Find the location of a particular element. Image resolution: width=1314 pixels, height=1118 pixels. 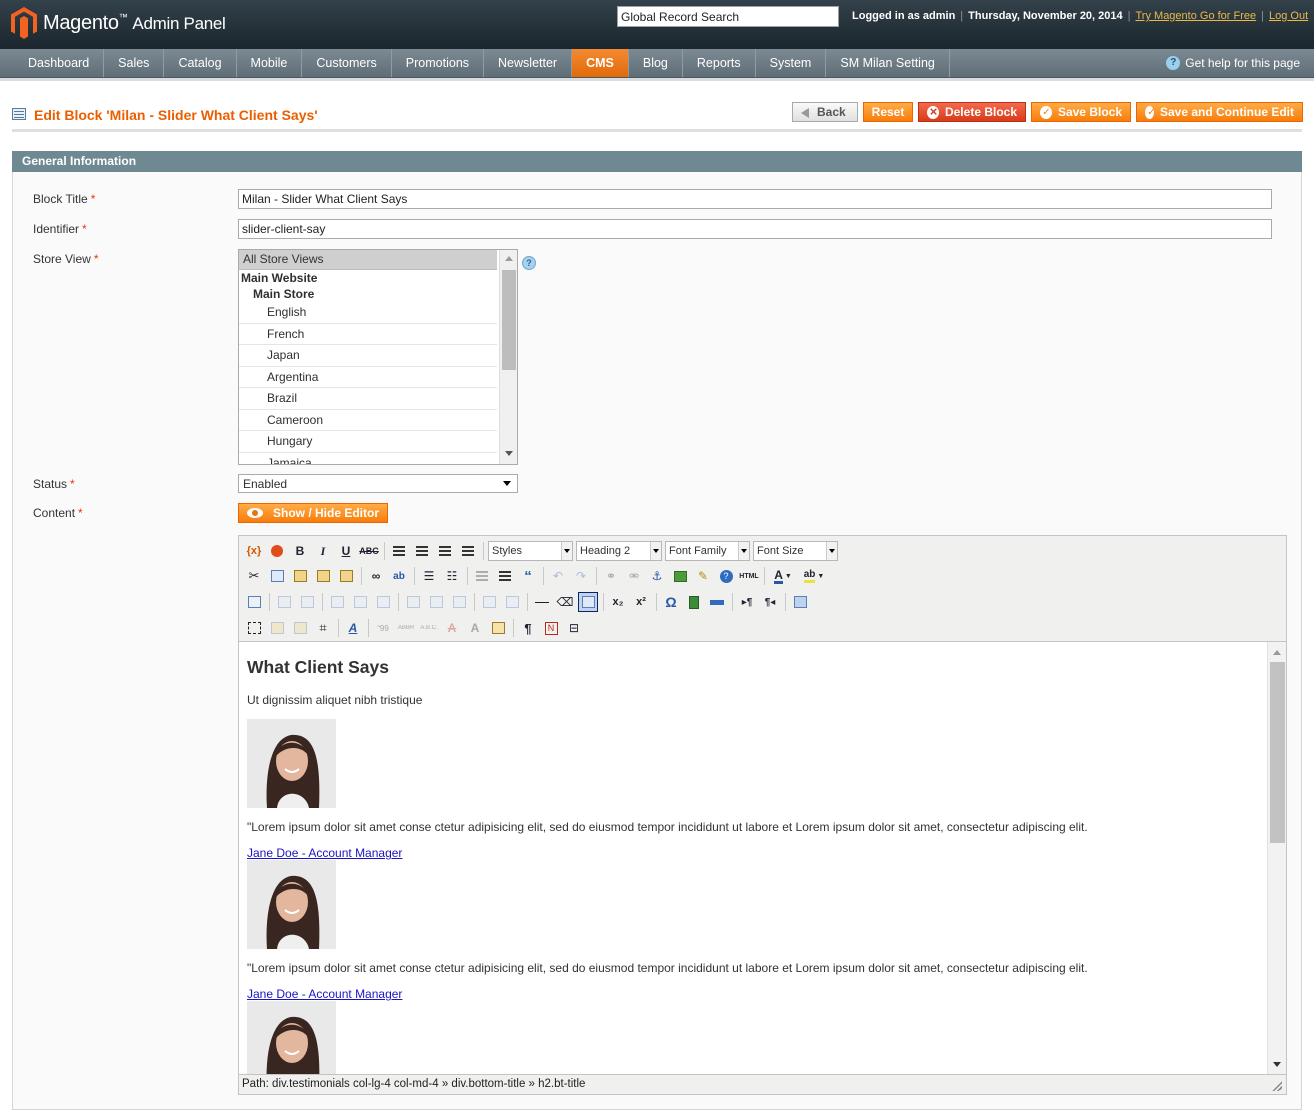

ins-icon: A is located at coordinates (475, 628).